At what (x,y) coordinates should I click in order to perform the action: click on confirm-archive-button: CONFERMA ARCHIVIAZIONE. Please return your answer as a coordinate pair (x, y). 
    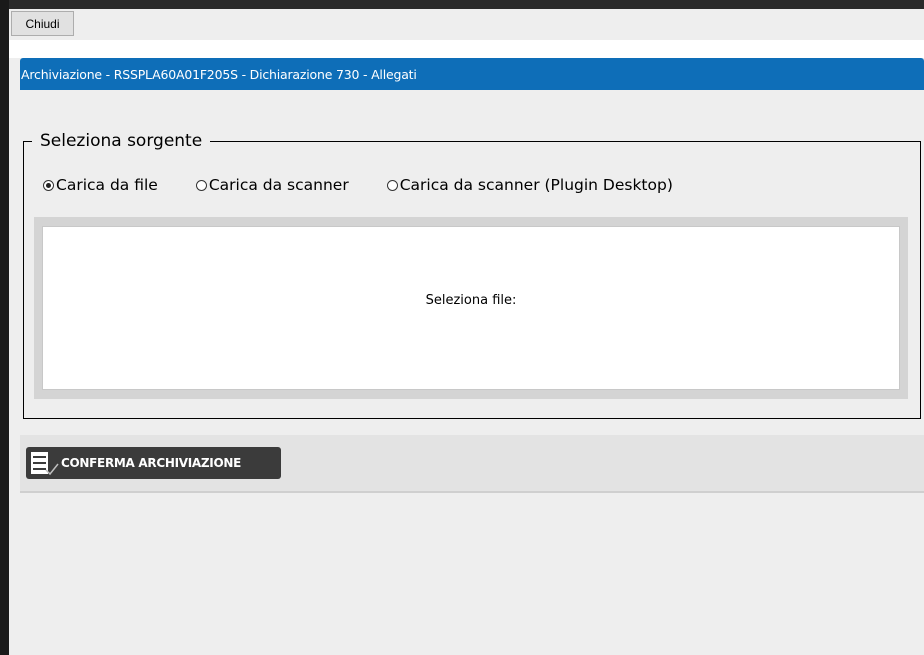
    Looking at the image, I should click on (153, 463).